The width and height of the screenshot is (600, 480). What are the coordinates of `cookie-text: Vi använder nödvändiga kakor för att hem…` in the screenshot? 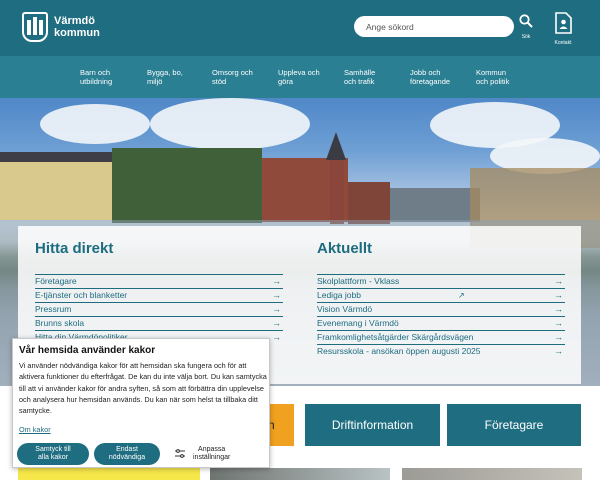 It's located at (143, 388).